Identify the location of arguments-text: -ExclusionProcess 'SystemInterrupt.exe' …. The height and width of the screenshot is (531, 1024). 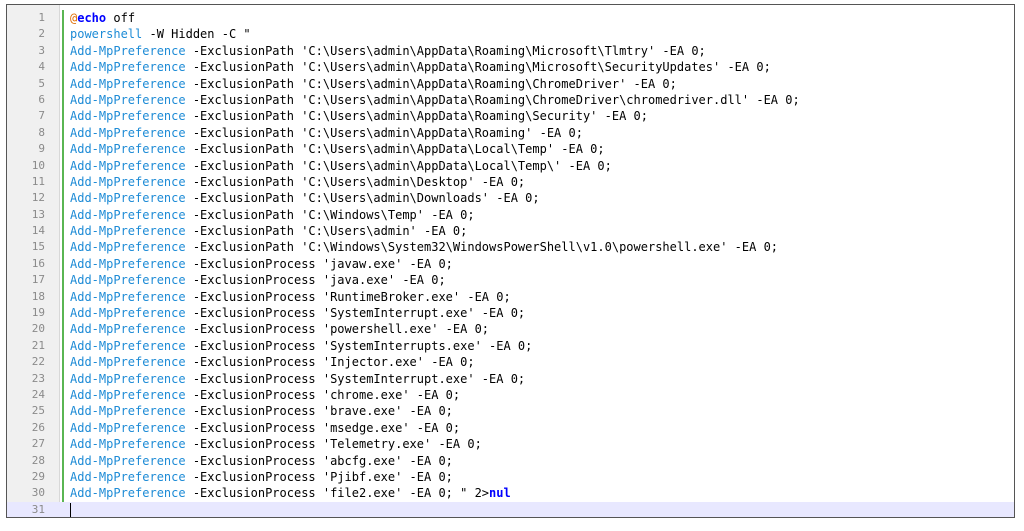
(355, 378).